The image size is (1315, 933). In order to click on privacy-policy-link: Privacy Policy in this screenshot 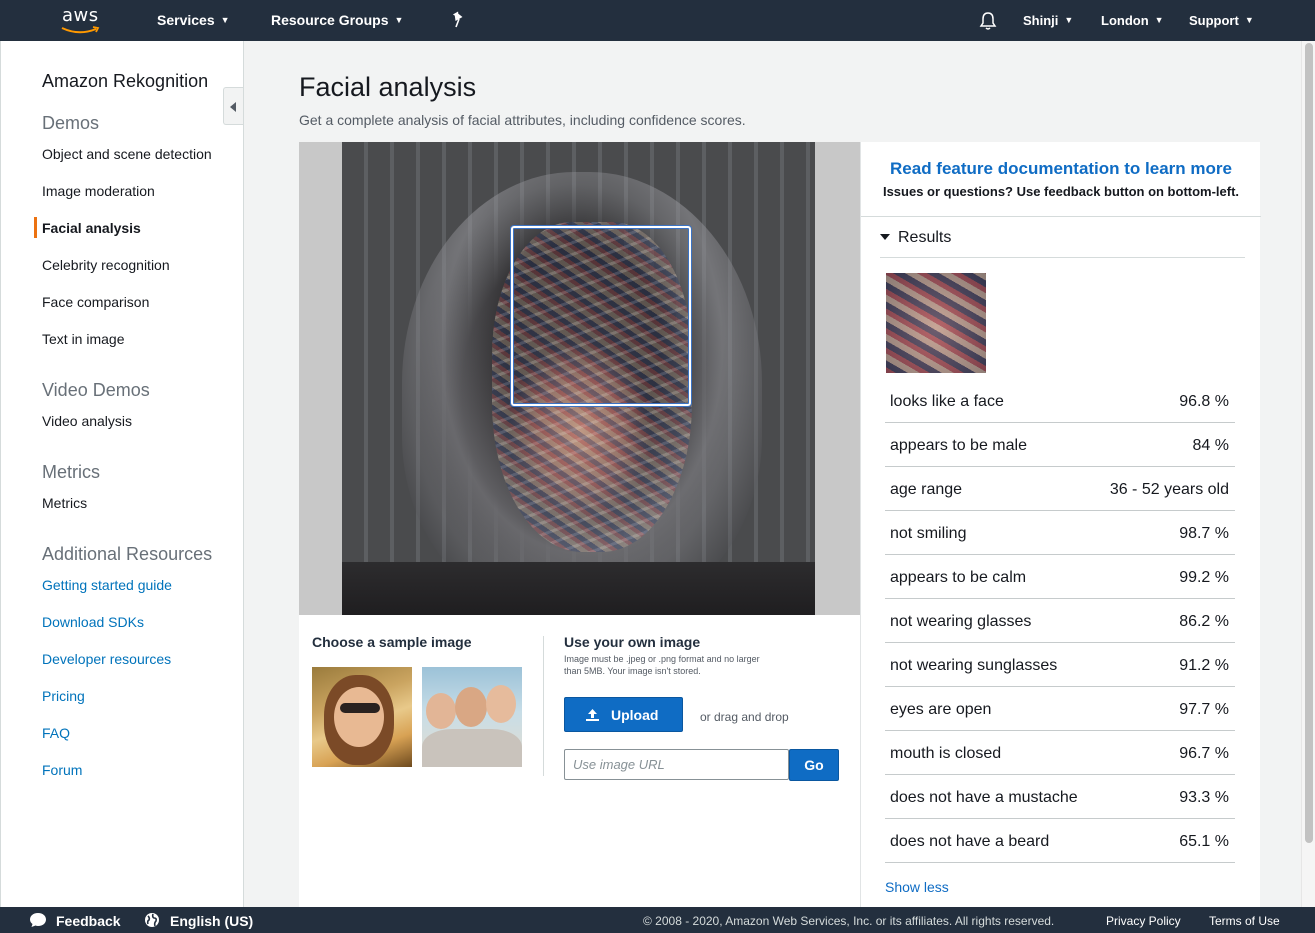, I will do `click(1143, 921)`.